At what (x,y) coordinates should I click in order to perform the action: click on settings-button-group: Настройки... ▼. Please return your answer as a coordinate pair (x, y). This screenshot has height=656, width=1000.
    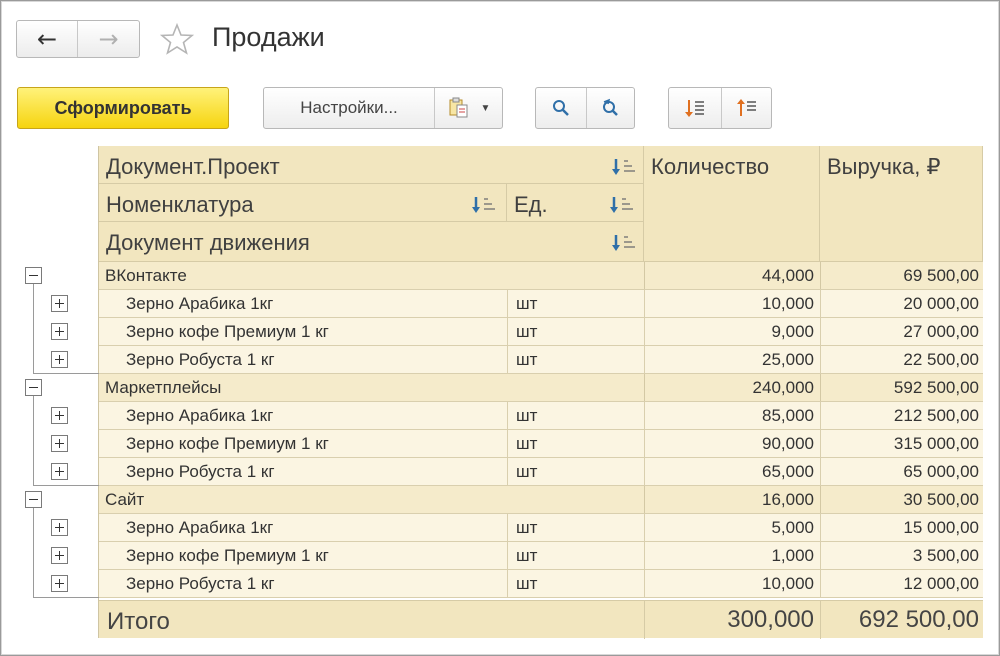
    Looking at the image, I should click on (383, 108).